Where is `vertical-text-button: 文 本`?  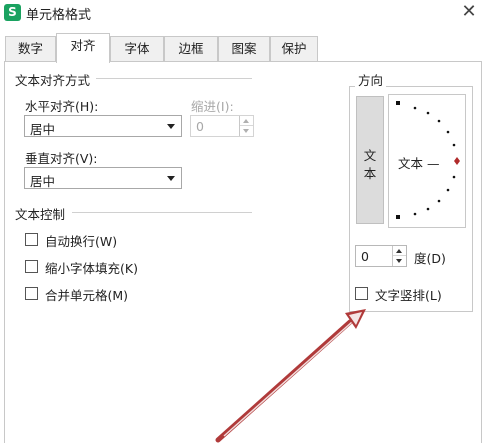 vertical-text-button: 文 本 is located at coordinates (370, 160).